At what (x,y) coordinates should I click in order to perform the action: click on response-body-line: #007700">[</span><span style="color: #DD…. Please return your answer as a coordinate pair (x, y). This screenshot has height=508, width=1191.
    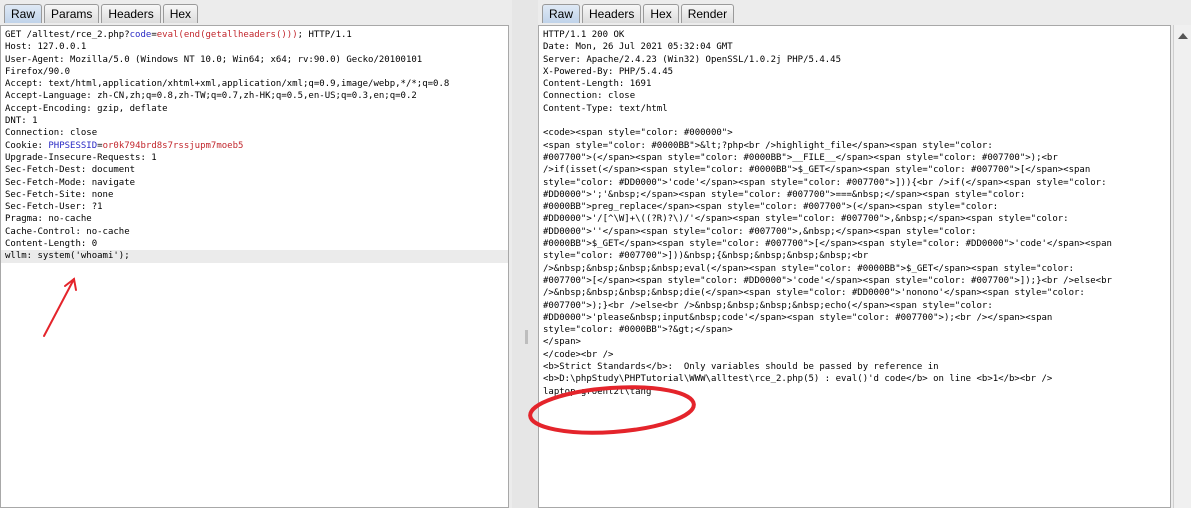
    Looking at the image, I should click on (827, 280).